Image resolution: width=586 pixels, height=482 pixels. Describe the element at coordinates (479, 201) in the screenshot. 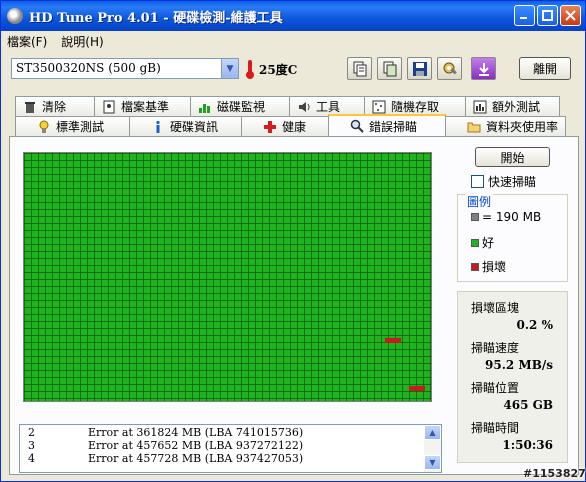

I see `legend-title: 圖例` at that location.